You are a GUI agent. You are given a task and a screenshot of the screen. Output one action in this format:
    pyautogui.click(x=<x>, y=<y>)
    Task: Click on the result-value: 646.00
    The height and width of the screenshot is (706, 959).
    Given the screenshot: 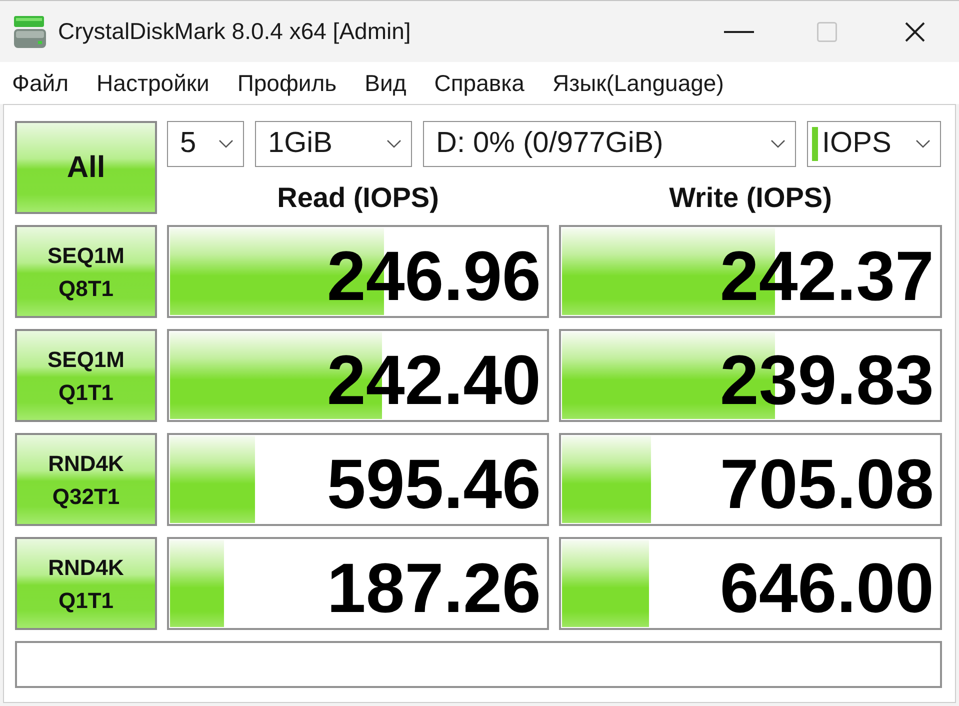 What is the action you would take?
    pyautogui.click(x=827, y=587)
    